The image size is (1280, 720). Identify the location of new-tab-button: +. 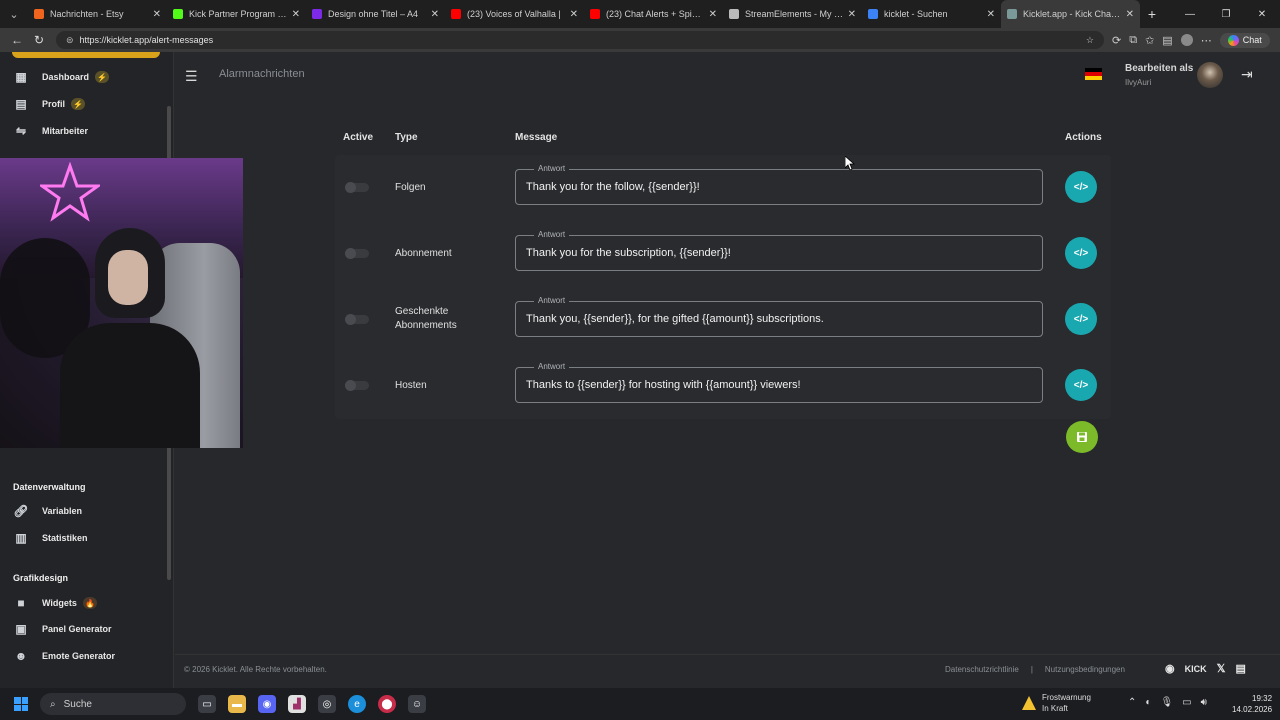
(1152, 14).